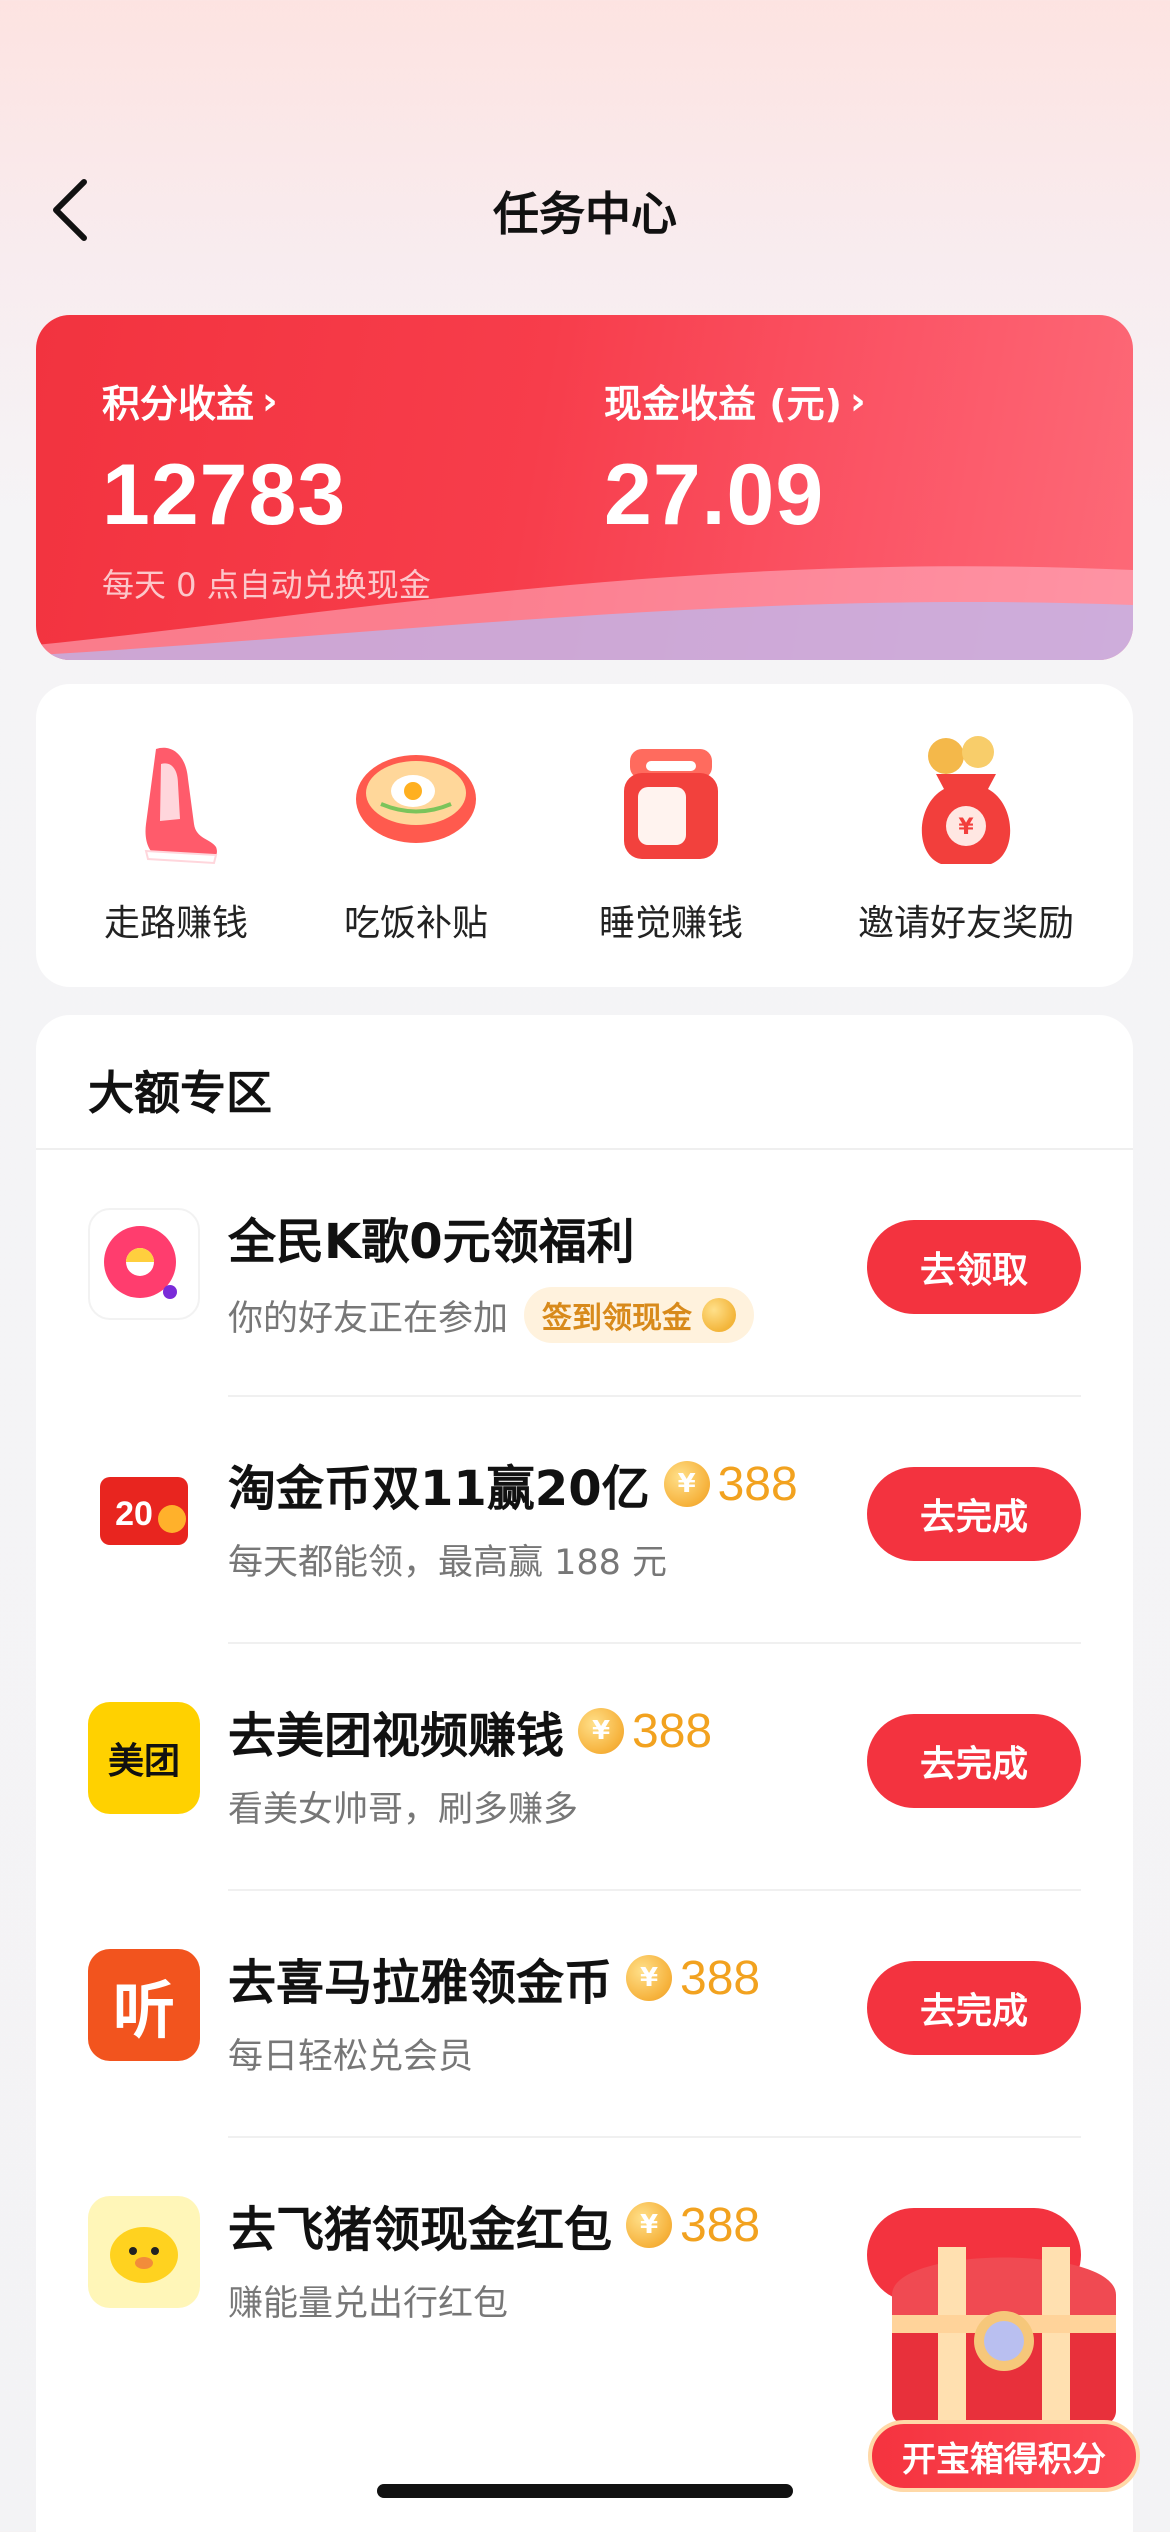  I want to click on section-title: 大额专区, so click(180, 1093).